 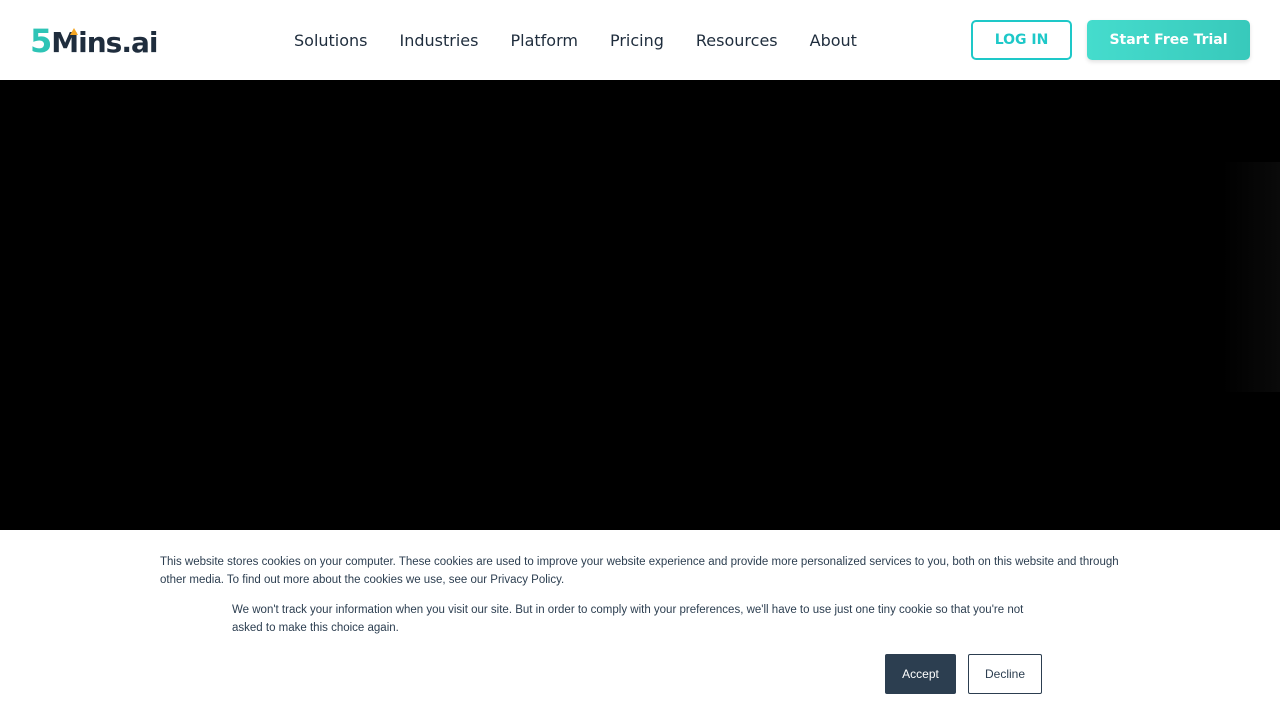 I want to click on login-button: LOG IN, so click(x=1021, y=40).